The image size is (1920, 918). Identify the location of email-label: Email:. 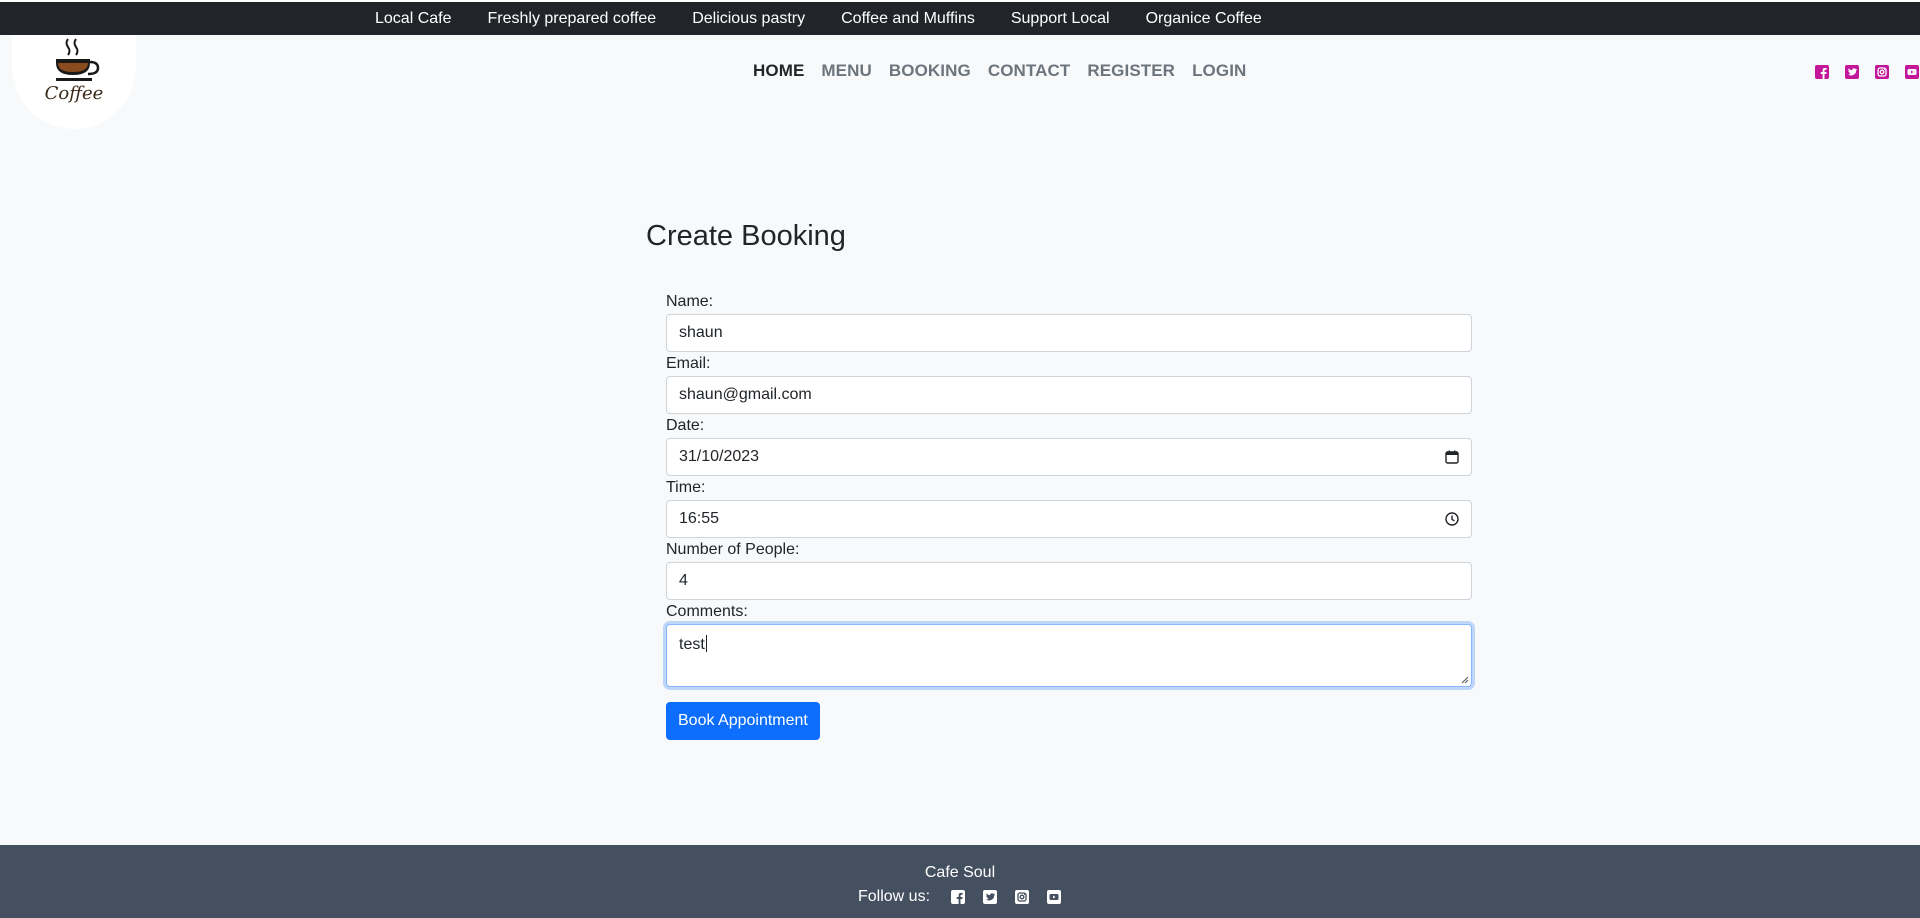
(688, 363).